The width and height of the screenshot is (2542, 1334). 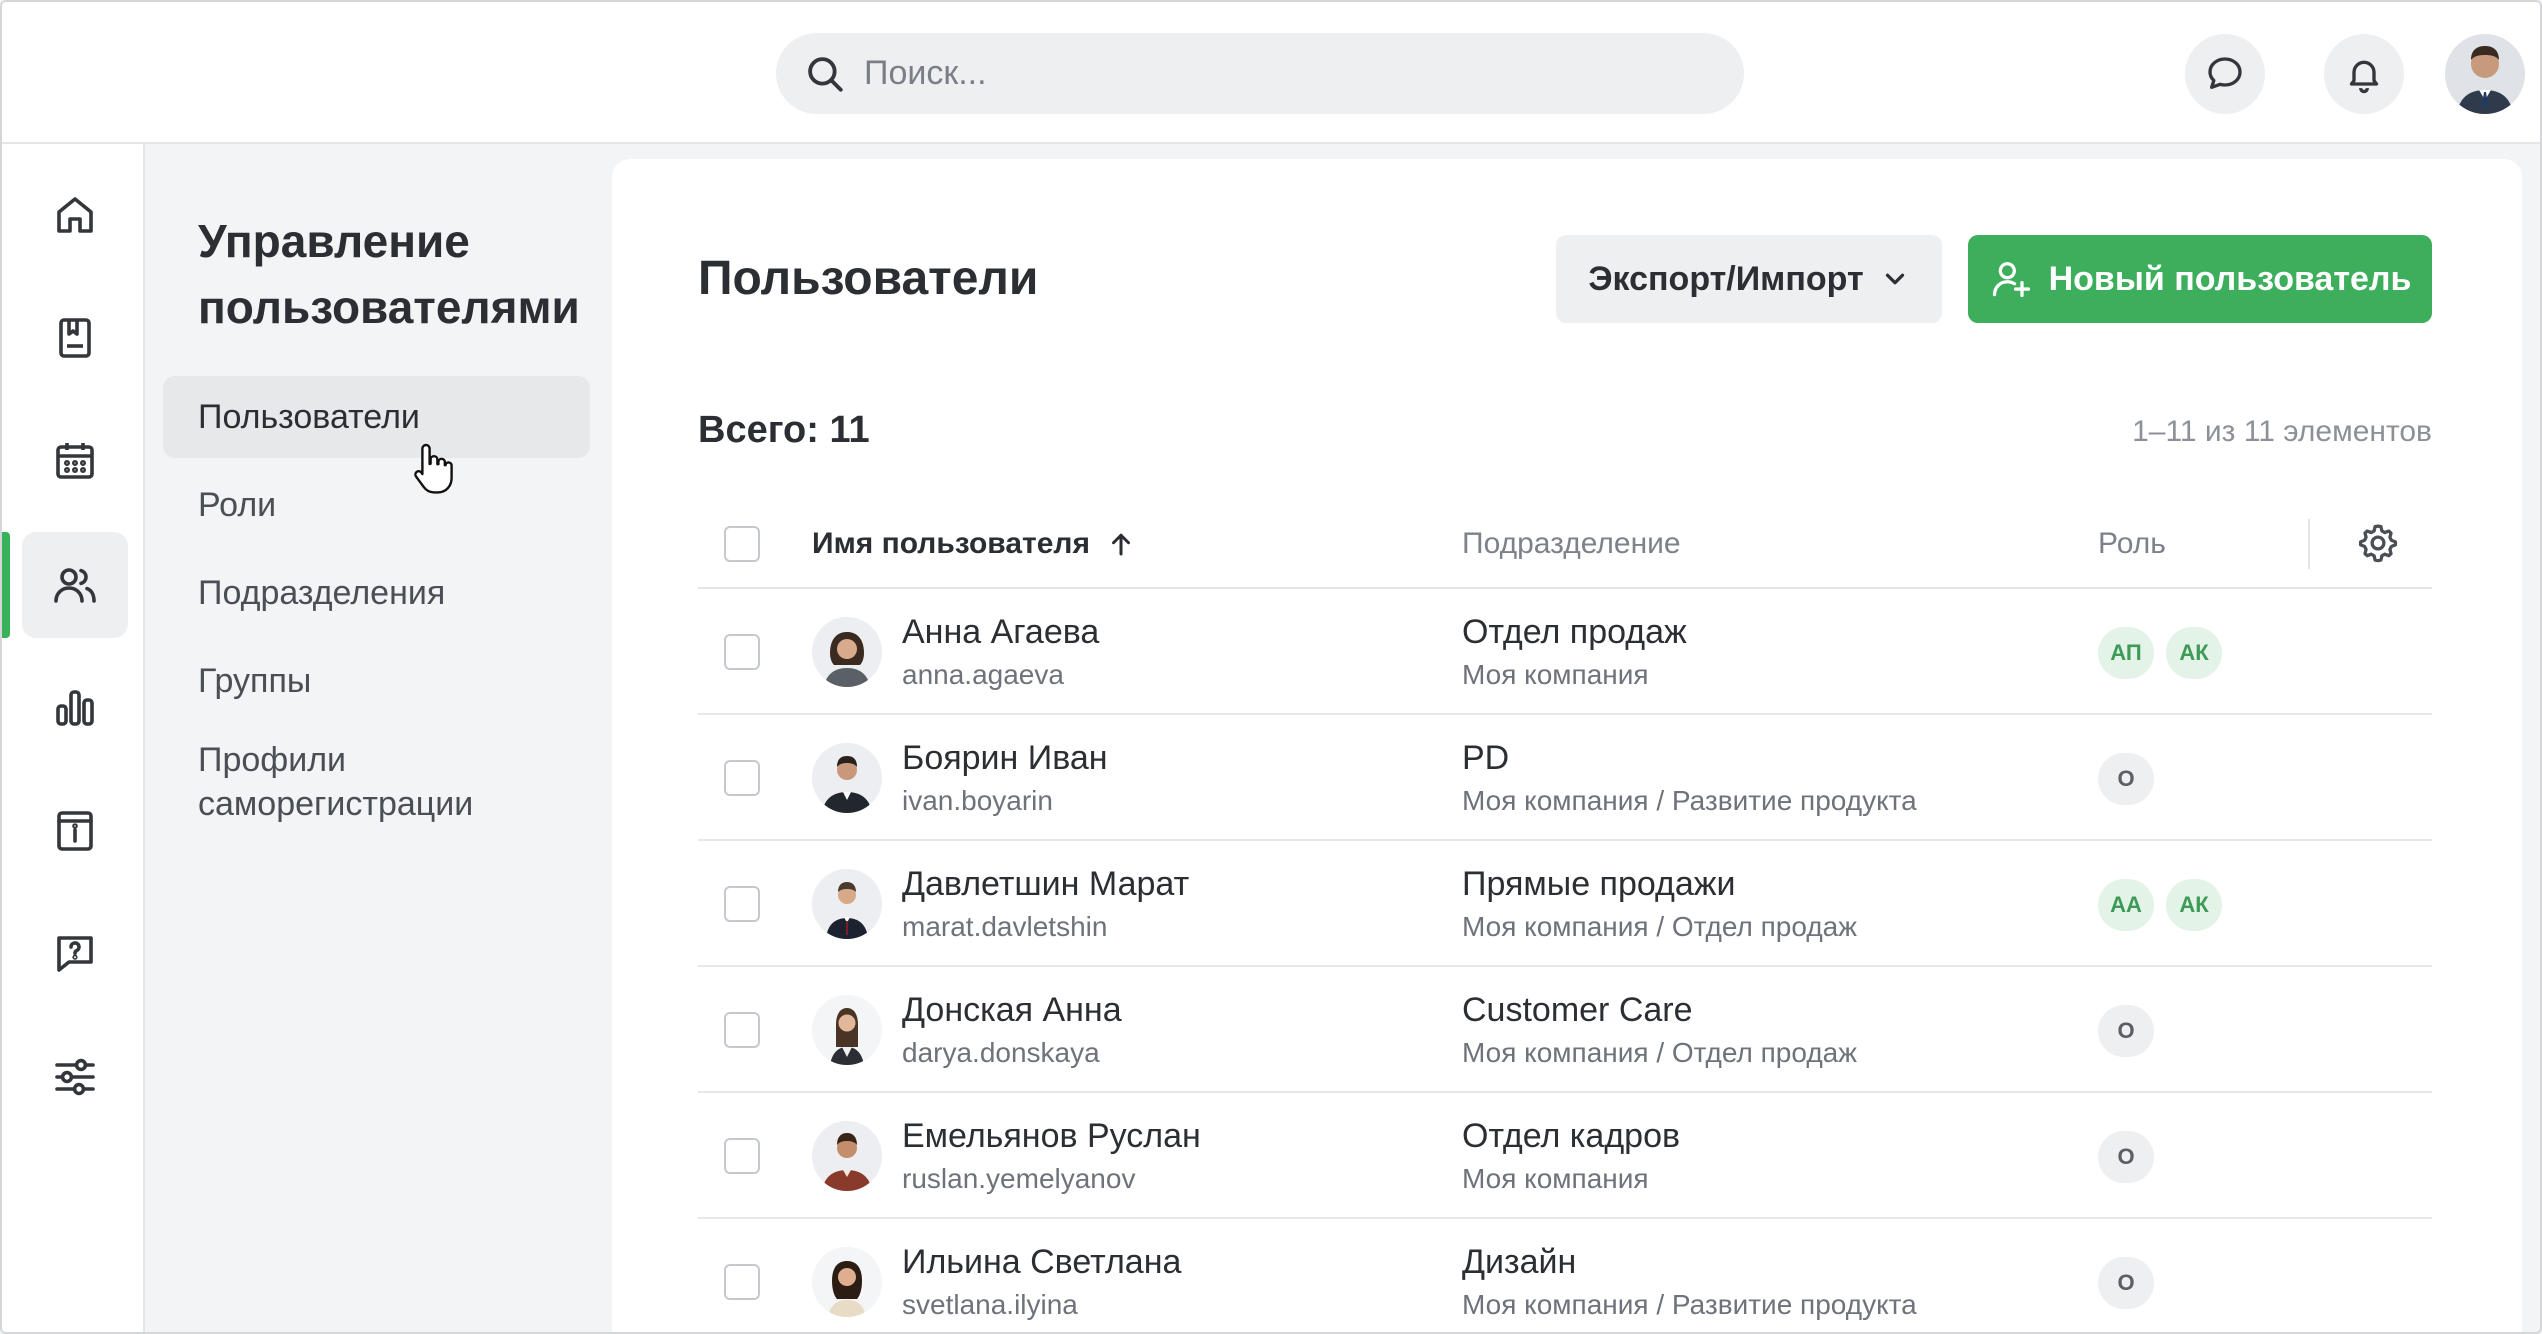 I want to click on rail-users, so click(x=65, y=585).